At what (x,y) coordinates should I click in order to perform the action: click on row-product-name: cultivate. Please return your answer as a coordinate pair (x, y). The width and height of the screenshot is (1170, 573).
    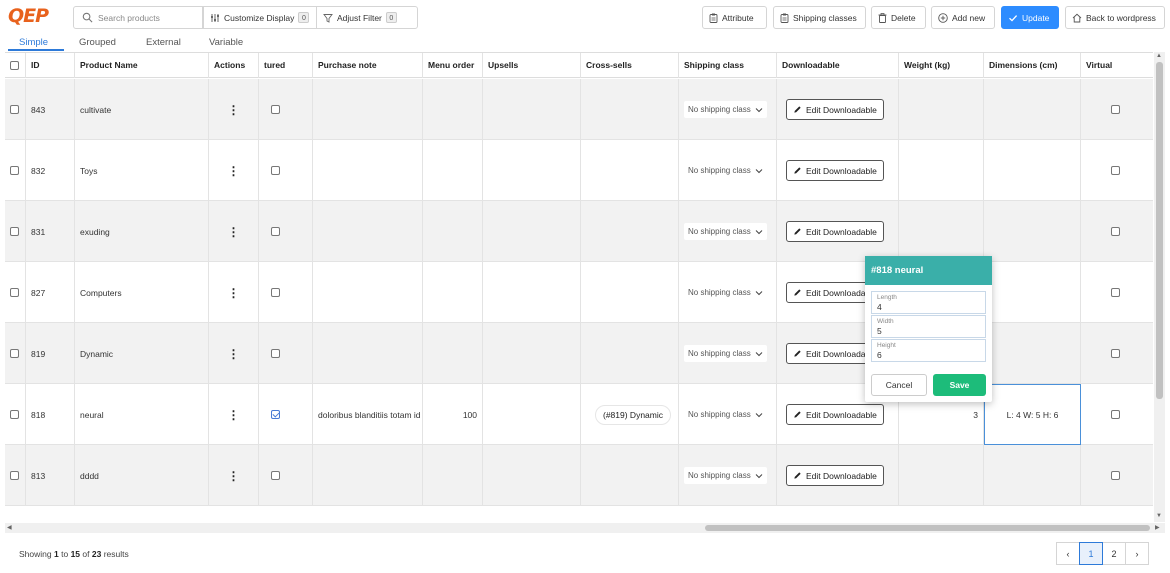
    Looking at the image, I should click on (142, 109).